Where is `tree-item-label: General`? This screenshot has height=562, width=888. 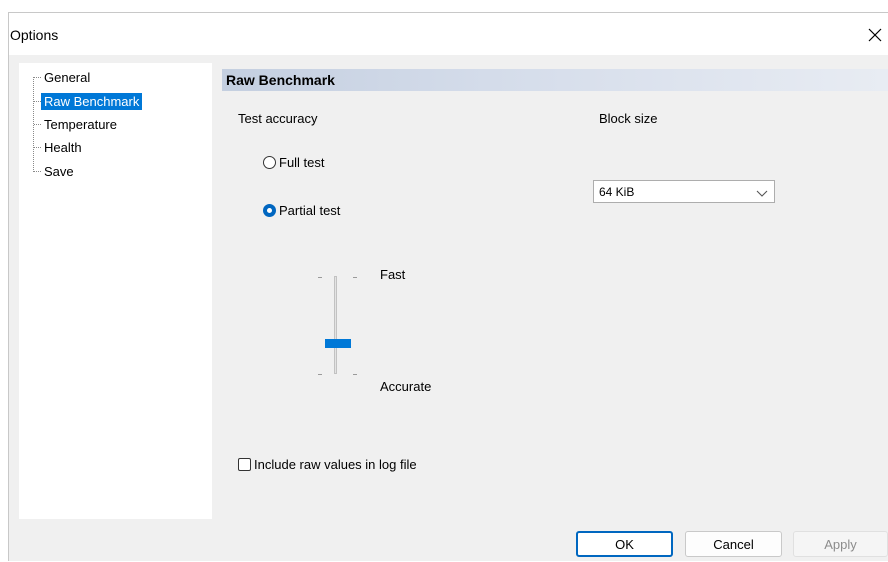 tree-item-label: General is located at coordinates (67, 77).